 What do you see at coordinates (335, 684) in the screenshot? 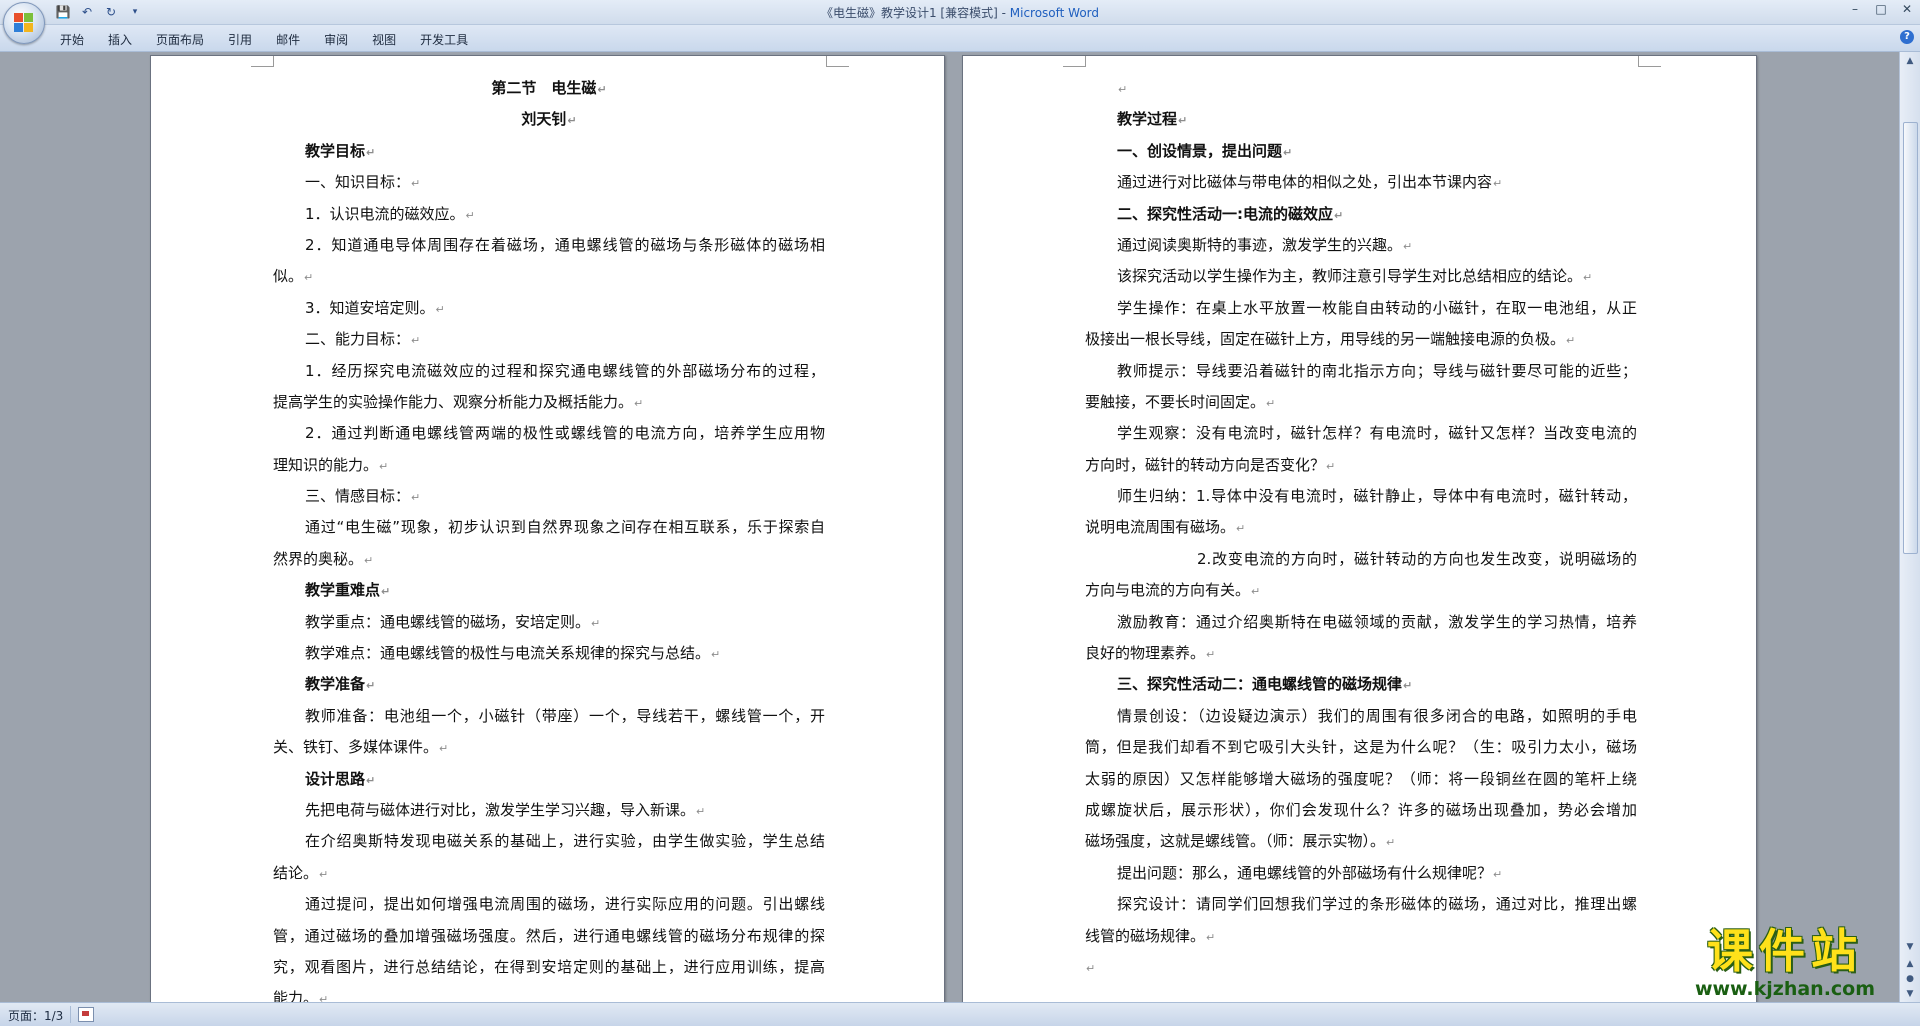
I see `line-text: 教学准备` at bounding box center [335, 684].